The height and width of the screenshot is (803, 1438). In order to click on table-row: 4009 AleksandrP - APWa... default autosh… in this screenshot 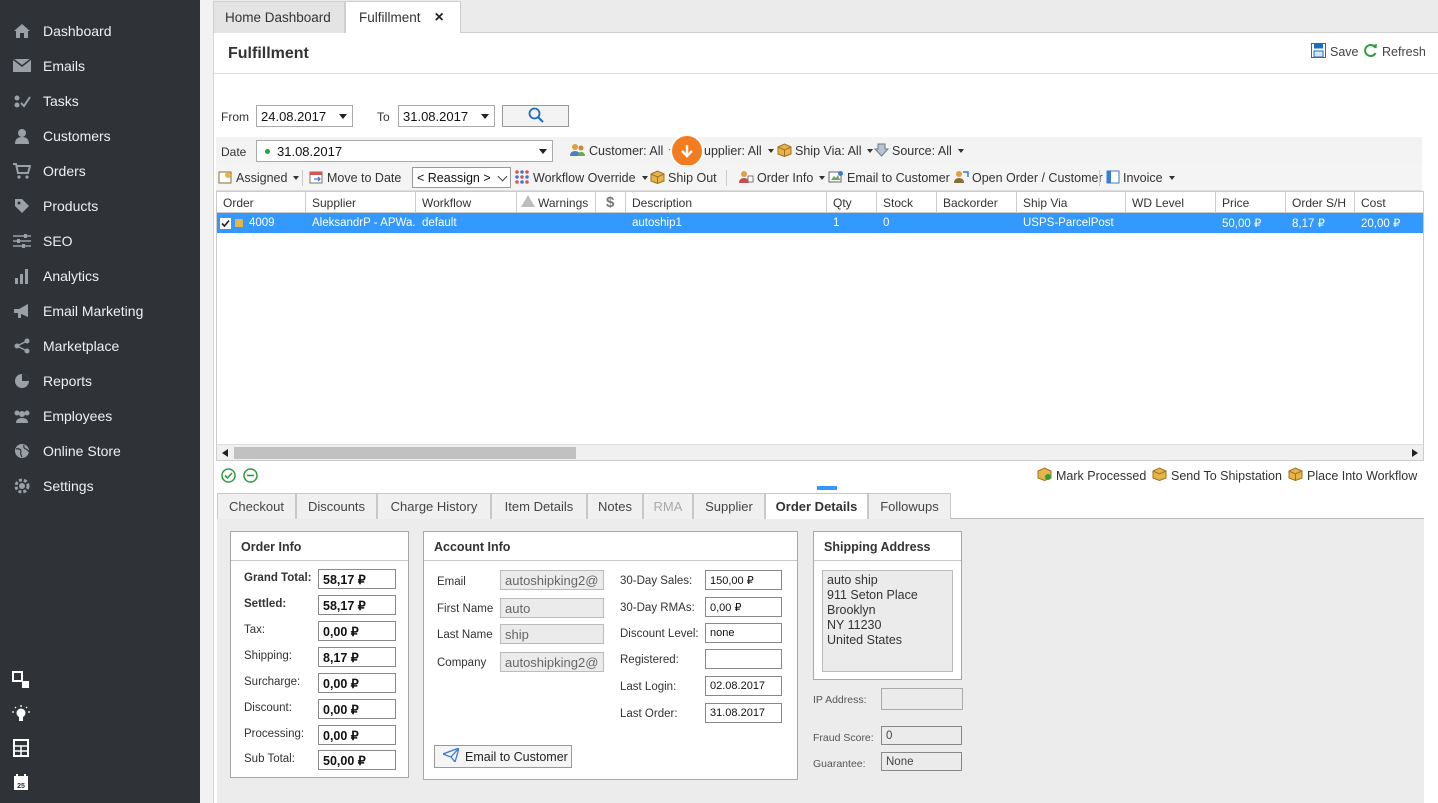, I will do `click(820, 223)`.